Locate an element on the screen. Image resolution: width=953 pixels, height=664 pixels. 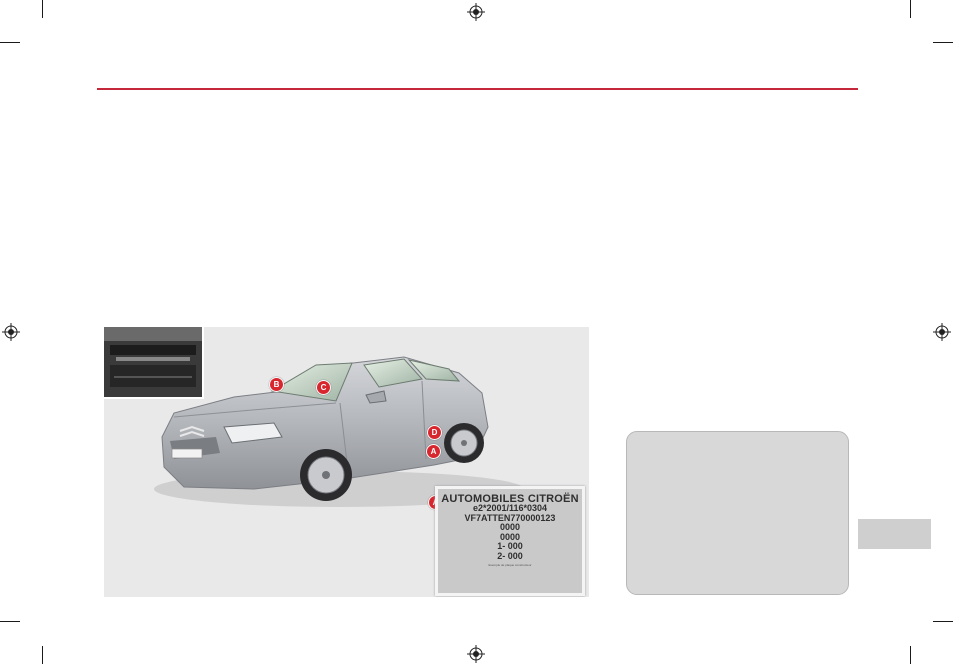
section-tab is located at coordinates (894, 534).